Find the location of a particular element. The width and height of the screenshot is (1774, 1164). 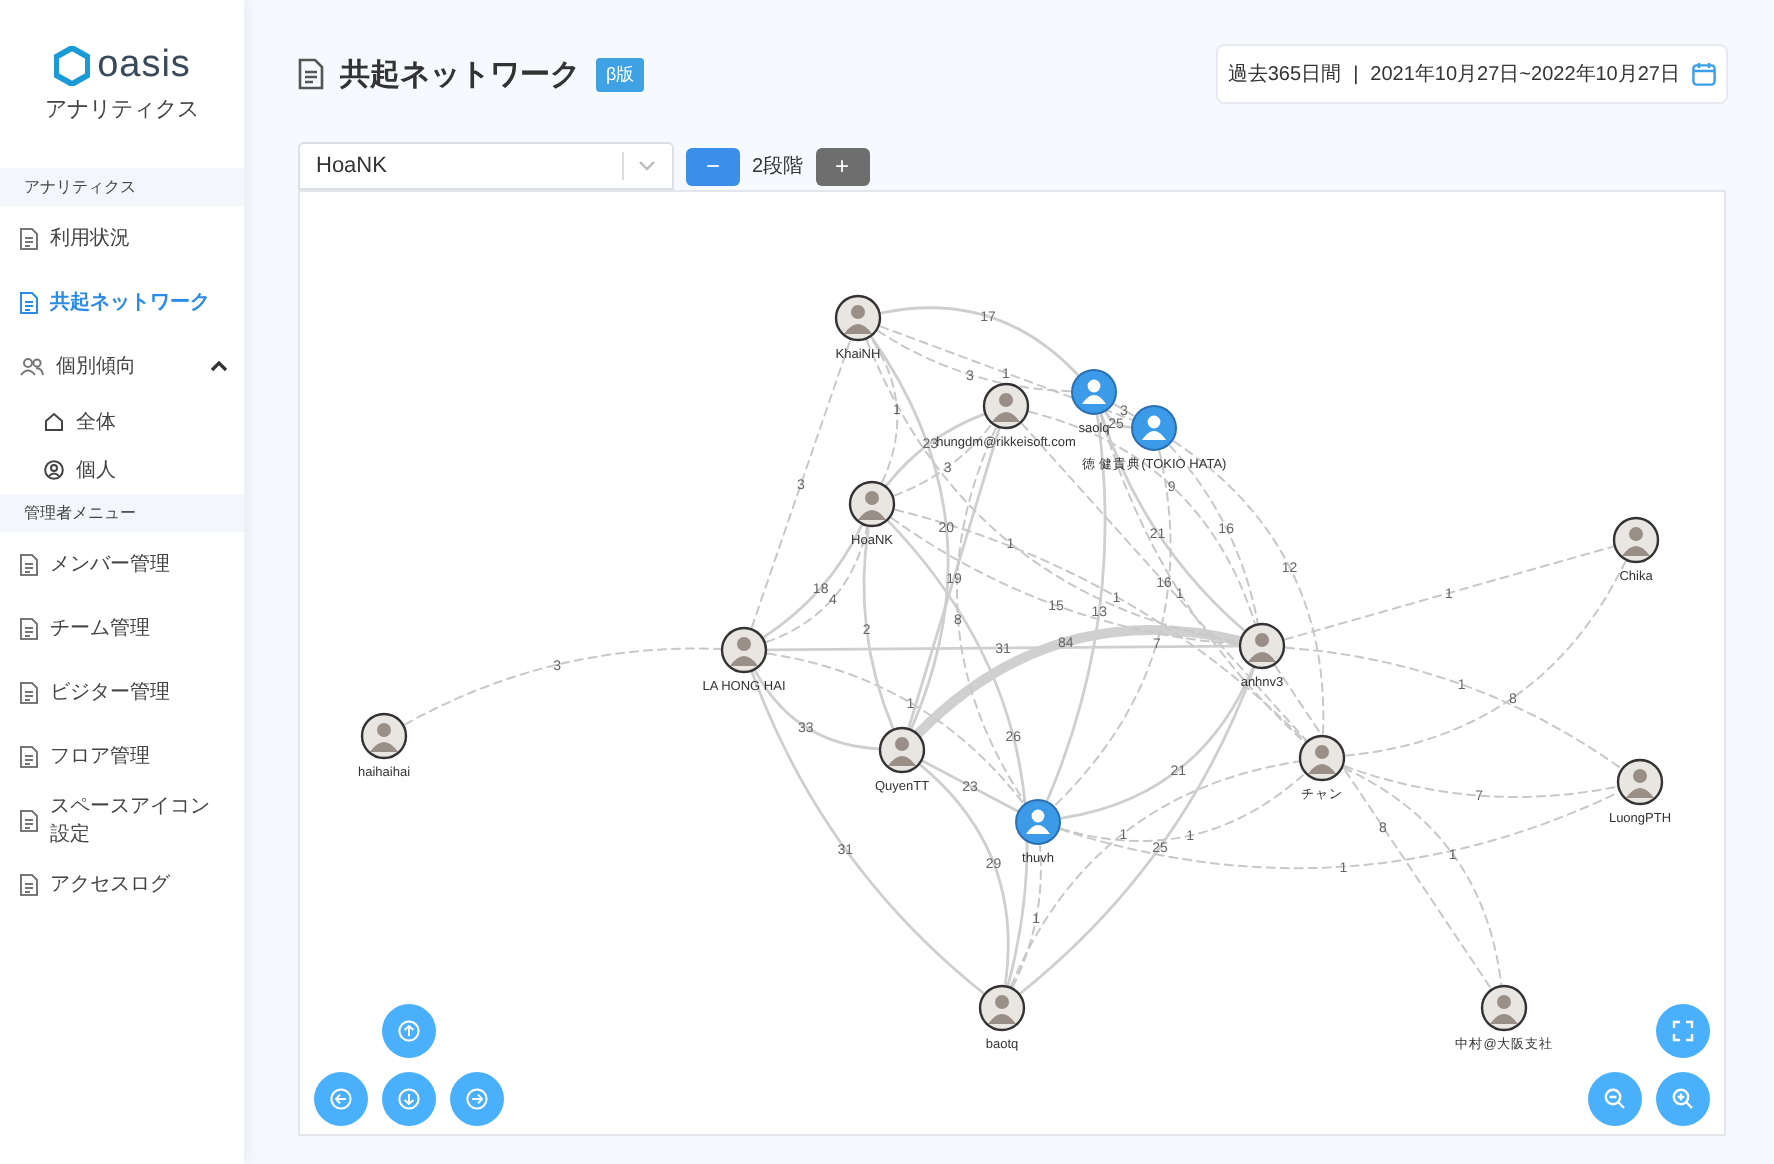

fullscreen-icon is located at coordinates (1683, 1031).